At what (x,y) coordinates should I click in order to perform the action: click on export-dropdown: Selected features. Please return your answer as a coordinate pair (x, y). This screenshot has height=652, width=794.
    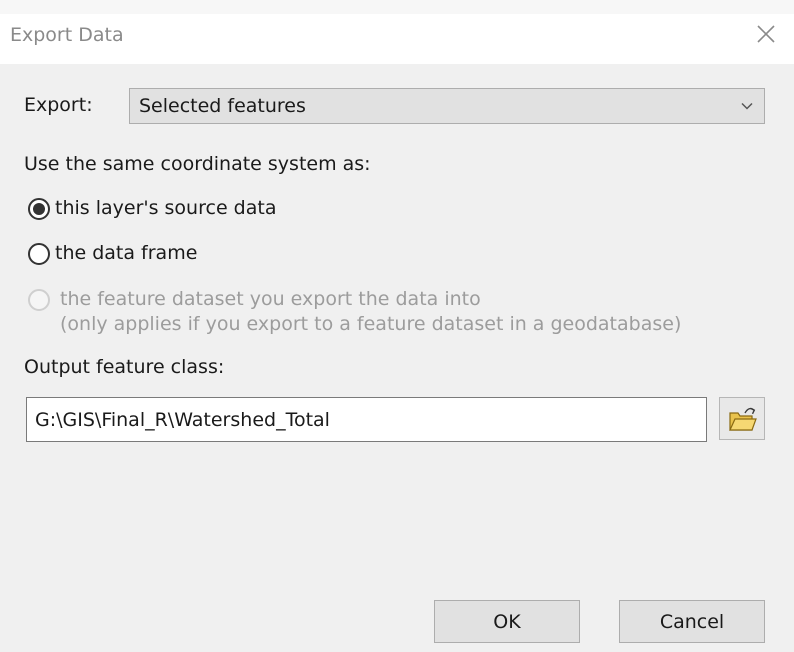
    Looking at the image, I should click on (447, 106).